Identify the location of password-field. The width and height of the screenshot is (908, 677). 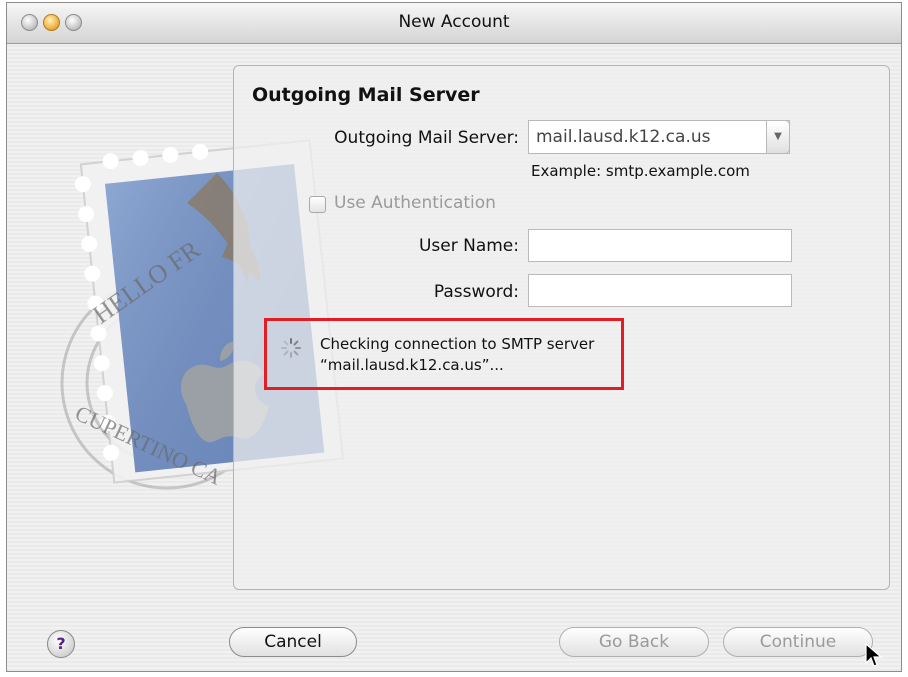
(660, 290).